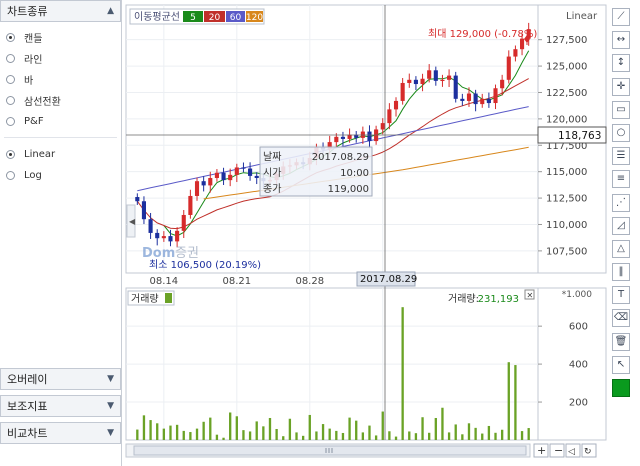 The height and width of the screenshot is (466, 640). What do you see at coordinates (110, 11) in the screenshot?
I see `chevron-up-icon: ▲` at bounding box center [110, 11].